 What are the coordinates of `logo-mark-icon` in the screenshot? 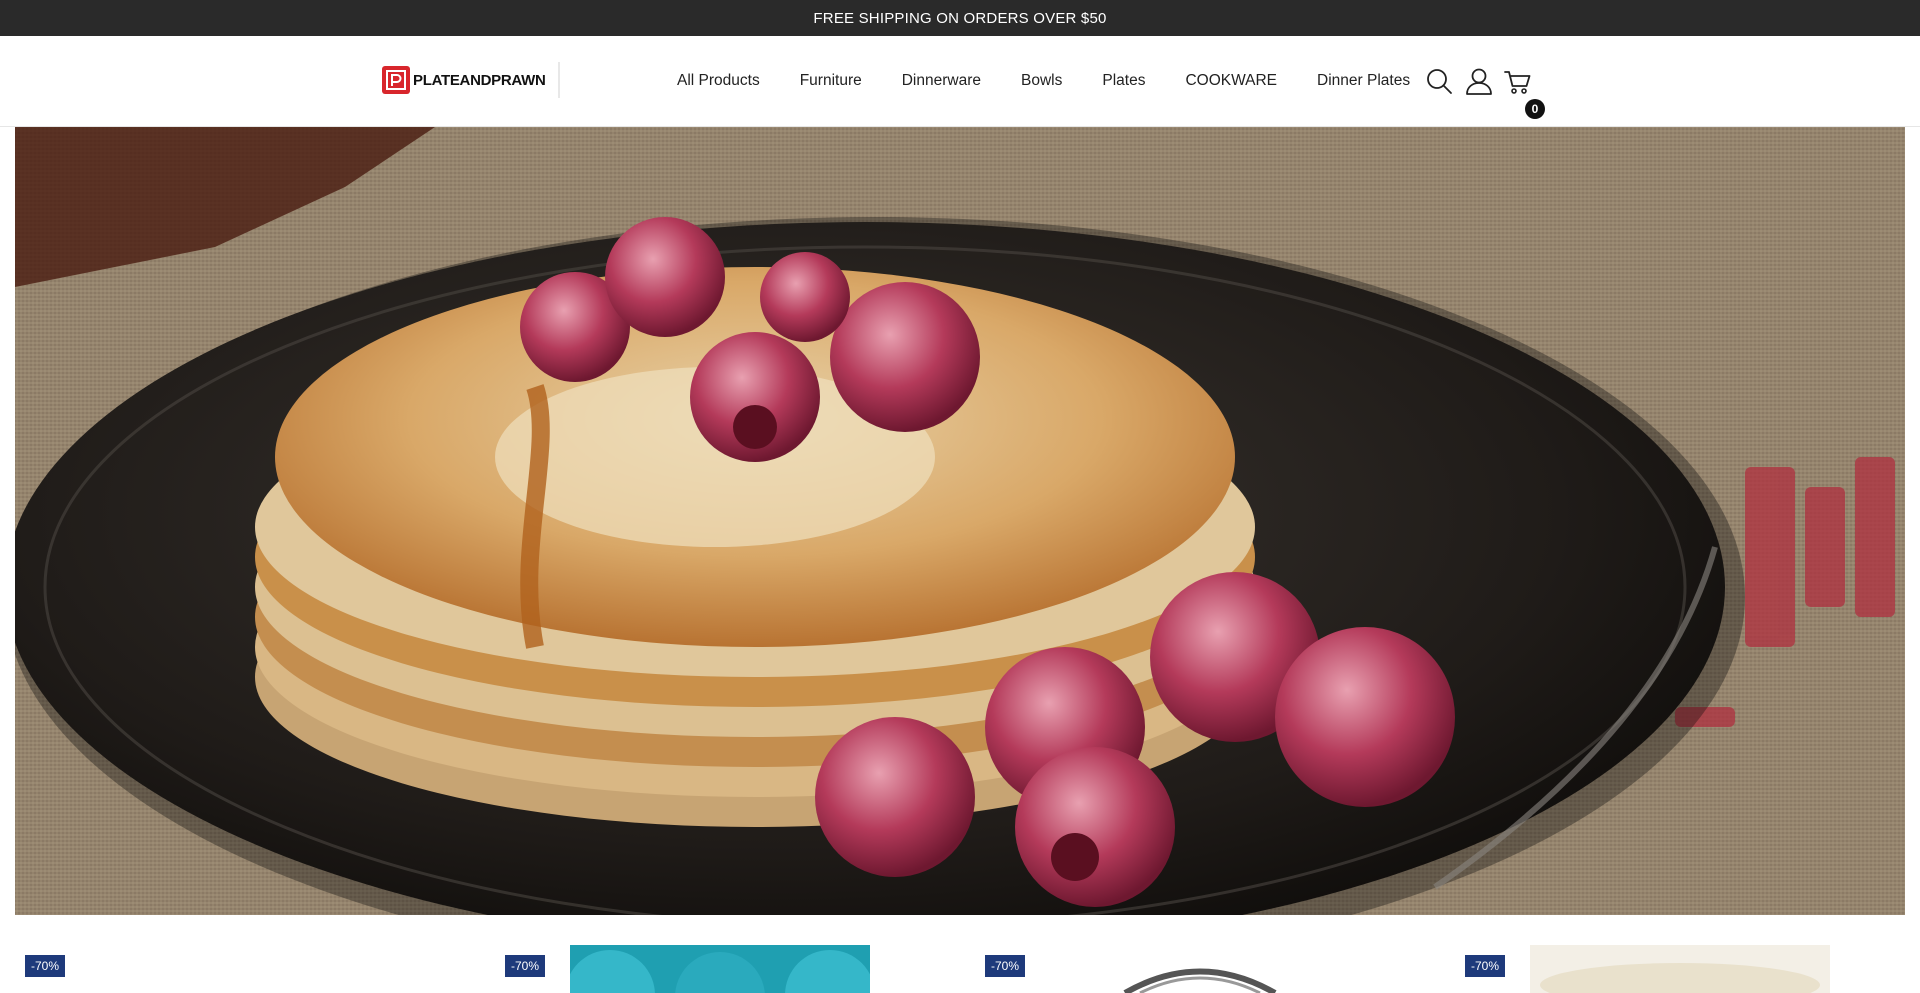 It's located at (396, 80).